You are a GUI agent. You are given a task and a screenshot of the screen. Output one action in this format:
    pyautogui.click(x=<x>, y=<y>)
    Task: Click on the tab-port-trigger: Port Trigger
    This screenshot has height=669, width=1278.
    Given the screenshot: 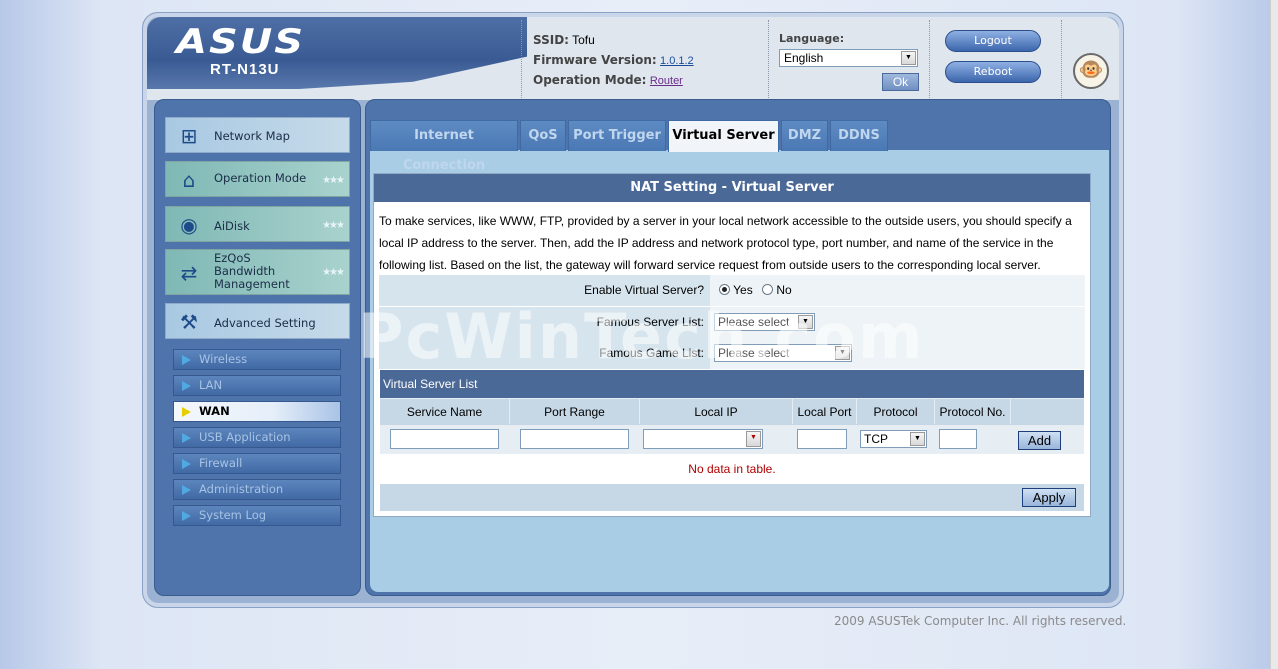 What is the action you would take?
    pyautogui.click(x=617, y=135)
    